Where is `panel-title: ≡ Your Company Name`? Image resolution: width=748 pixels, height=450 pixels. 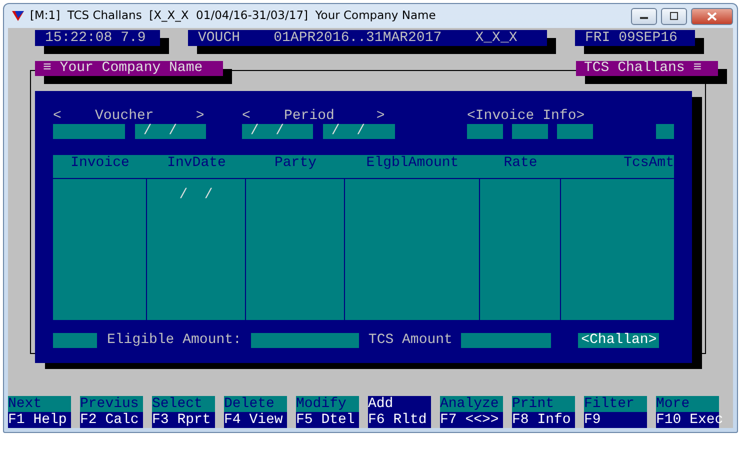 panel-title: ≡ Your Company Name is located at coordinates (129, 68).